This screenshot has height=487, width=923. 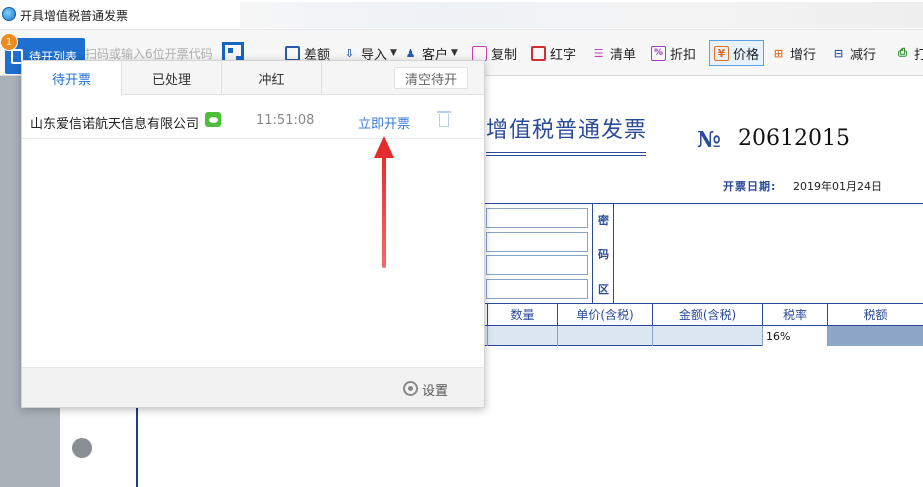 I want to click on toolbar-print-label: 打, so click(x=918, y=55).